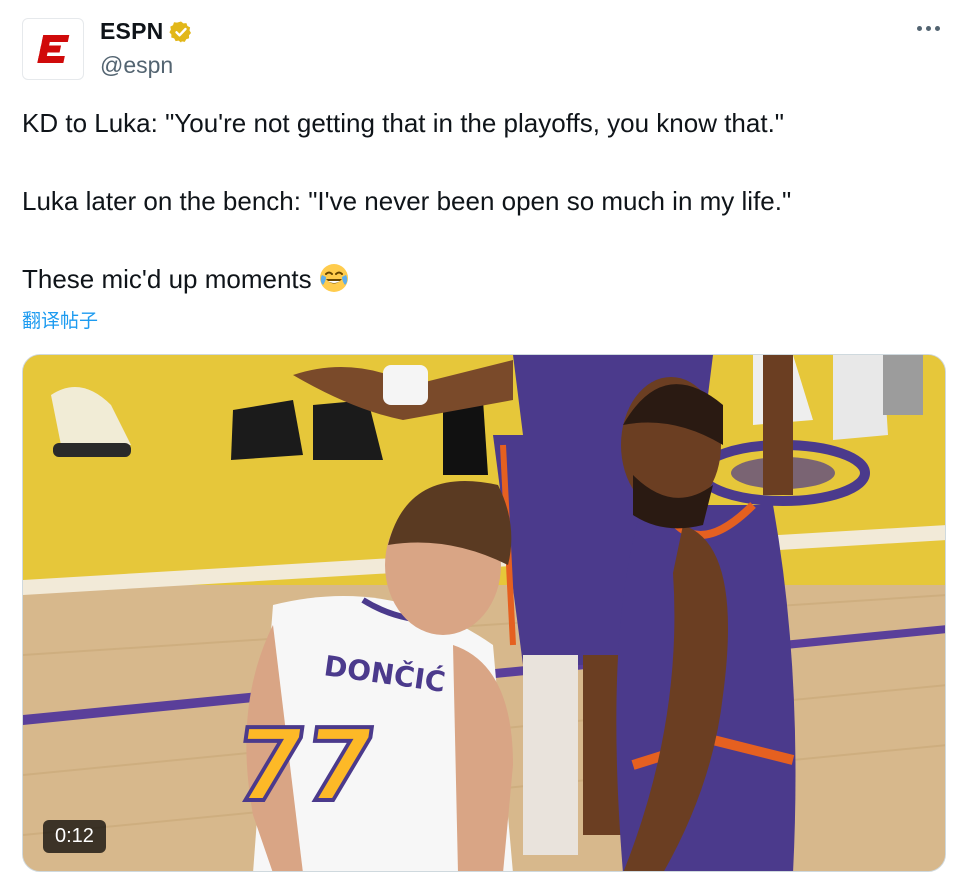  What do you see at coordinates (305, 765) in the screenshot?
I see `jersey-number: 77` at bounding box center [305, 765].